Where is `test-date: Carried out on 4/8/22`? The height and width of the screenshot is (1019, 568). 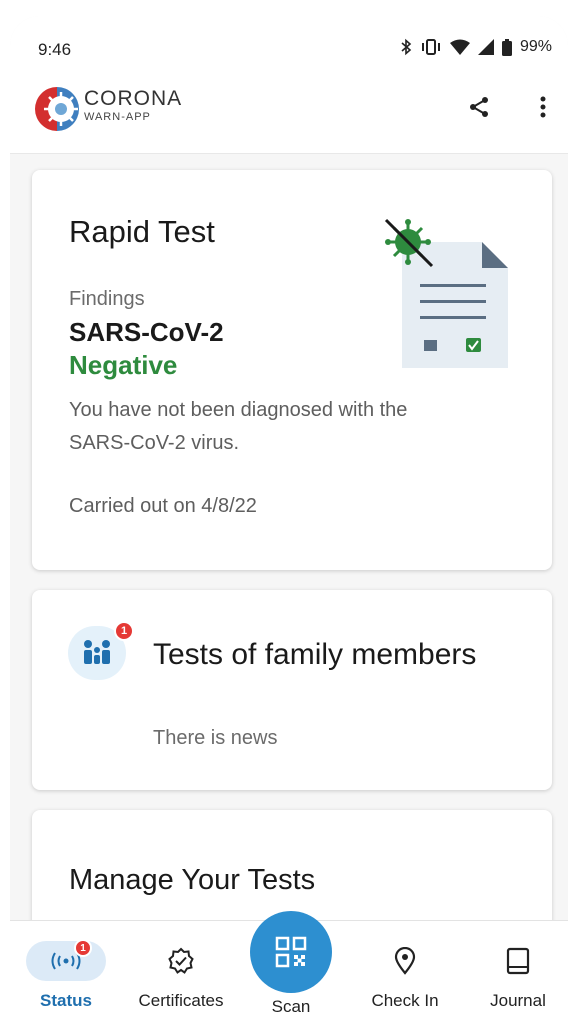 test-date: Carried out on 4/8/22 is located at coordinates (163, 506).